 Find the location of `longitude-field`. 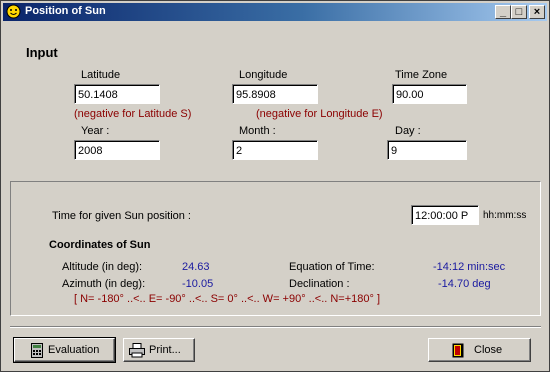

longitude-field is located at coordinates (275, 94).